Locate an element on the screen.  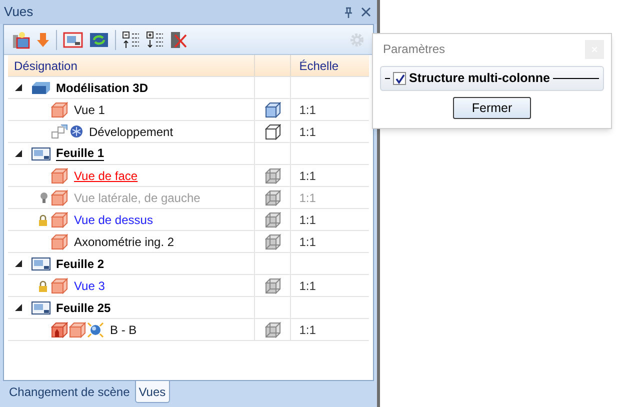
arrow-down-icon is located at coordinates (43, 39).